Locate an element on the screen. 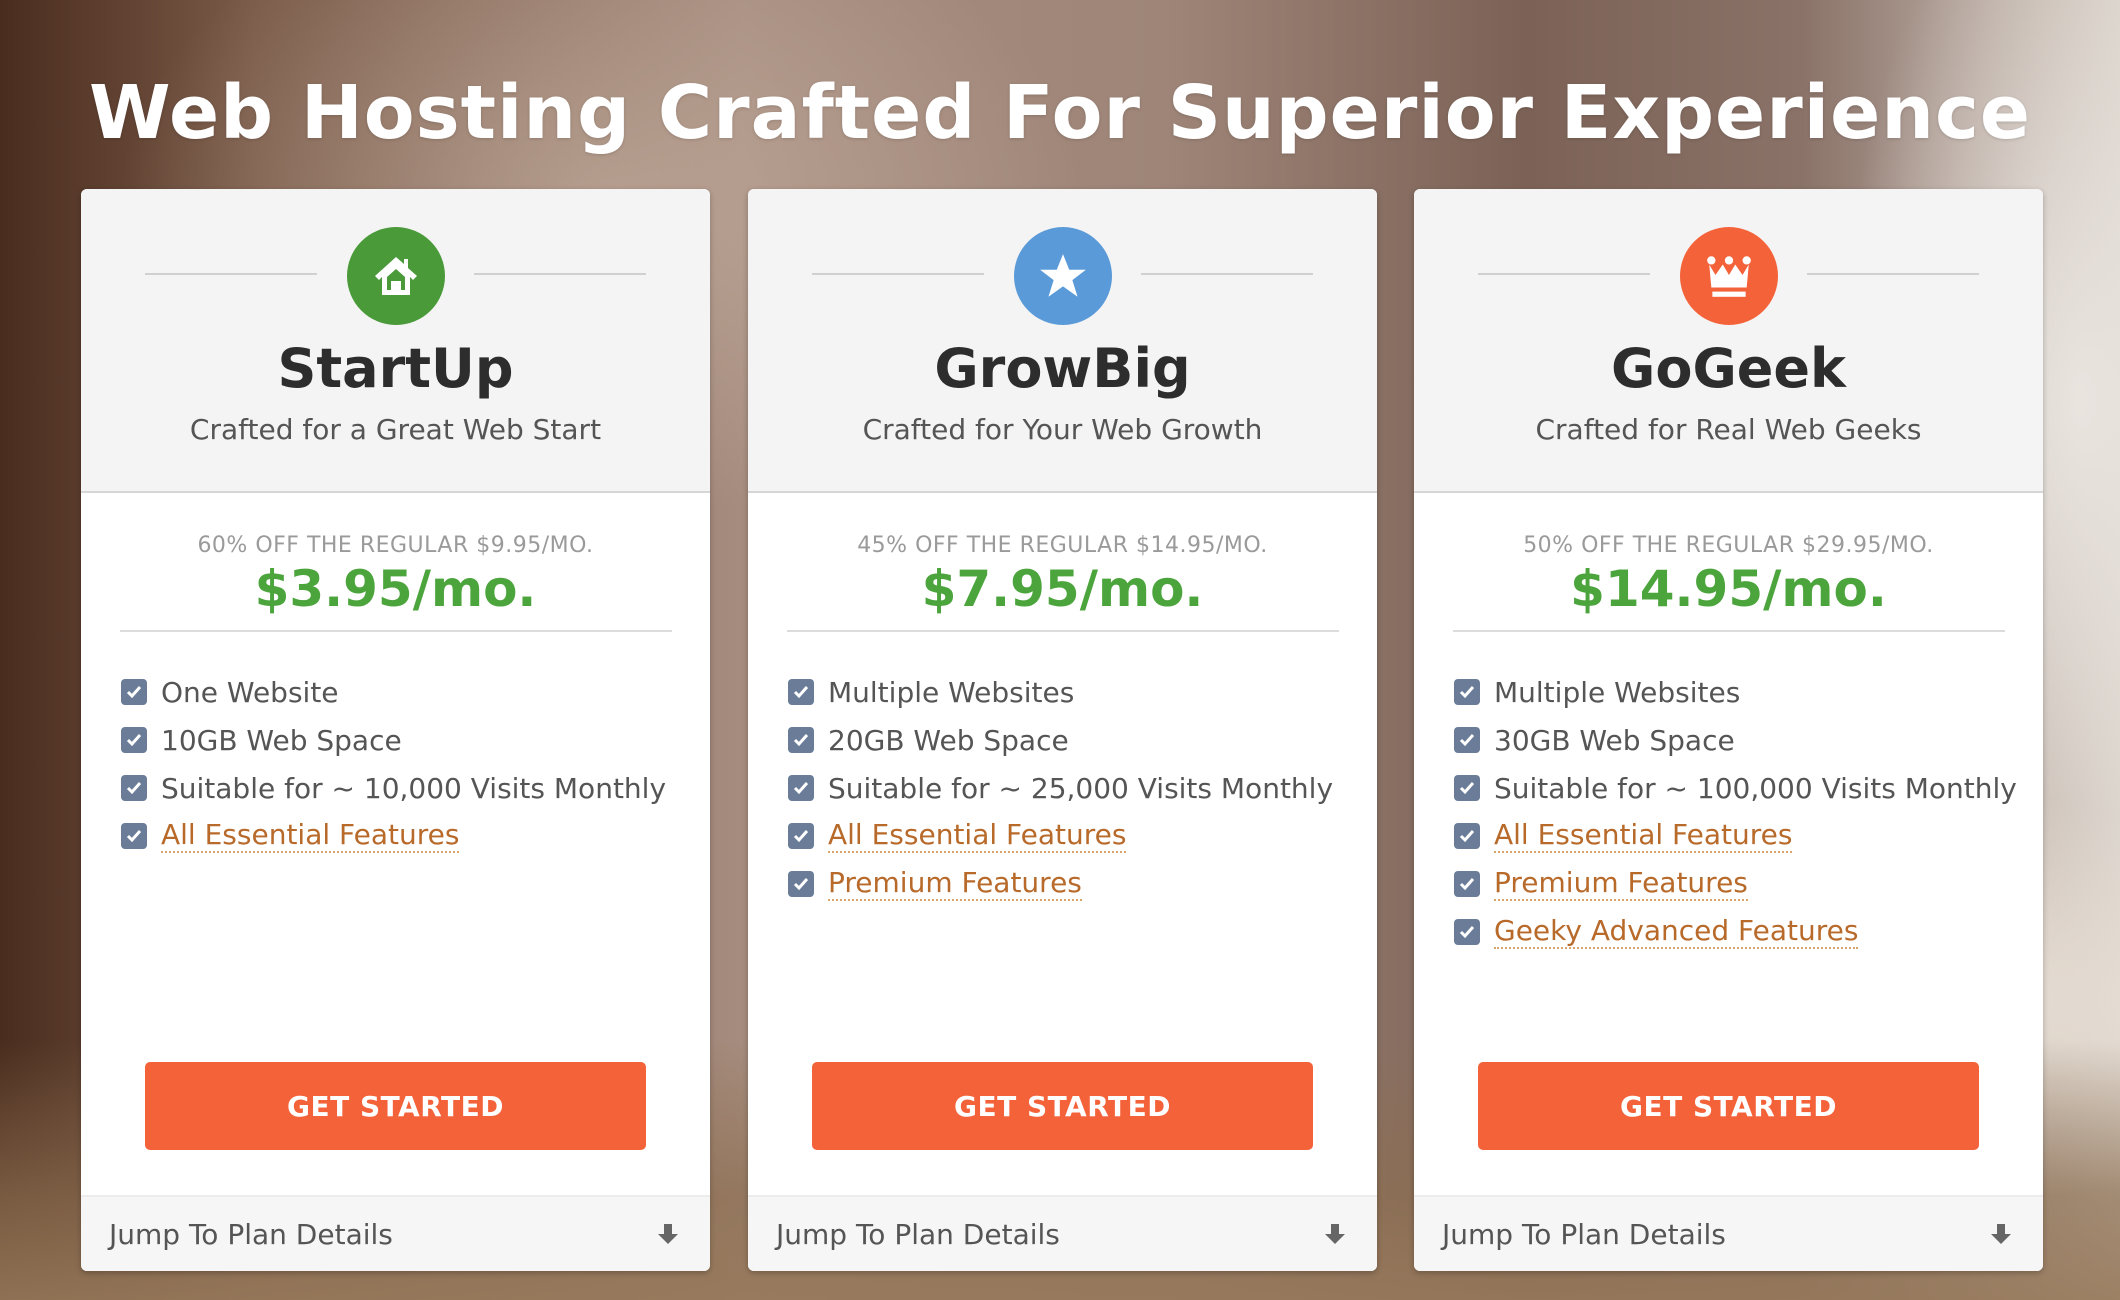 This screenshot has height=1300, width=2120. feature-item: Geeky Advanced Features is located at coordinates (1748, 932).